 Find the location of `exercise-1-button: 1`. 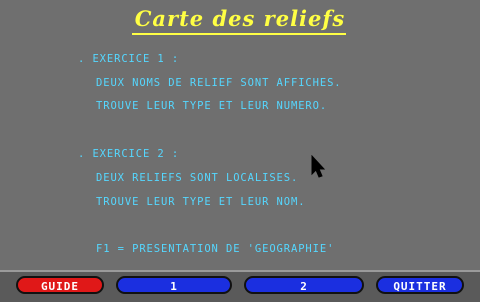

exercise-1-button: 1 is located at coordinates (174, 285).